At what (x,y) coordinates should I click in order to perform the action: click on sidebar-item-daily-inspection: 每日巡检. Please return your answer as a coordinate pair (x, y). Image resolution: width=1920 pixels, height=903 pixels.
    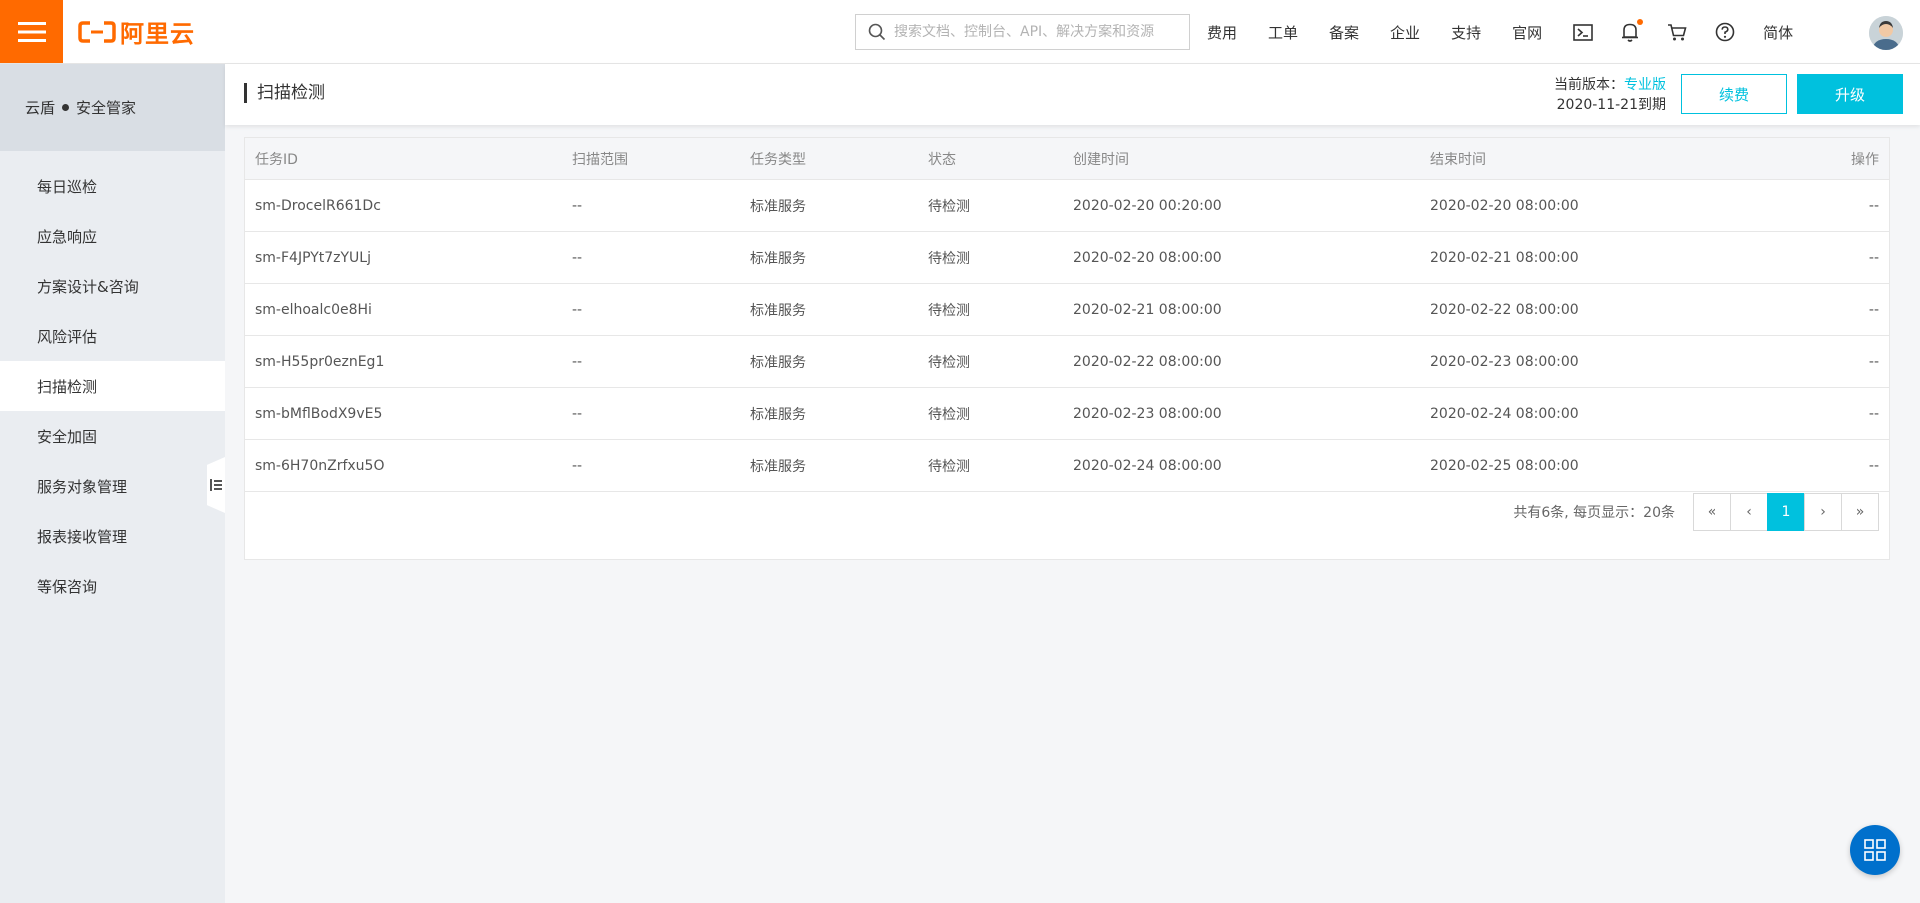
    Looking at the image, I should click on (112, 186).